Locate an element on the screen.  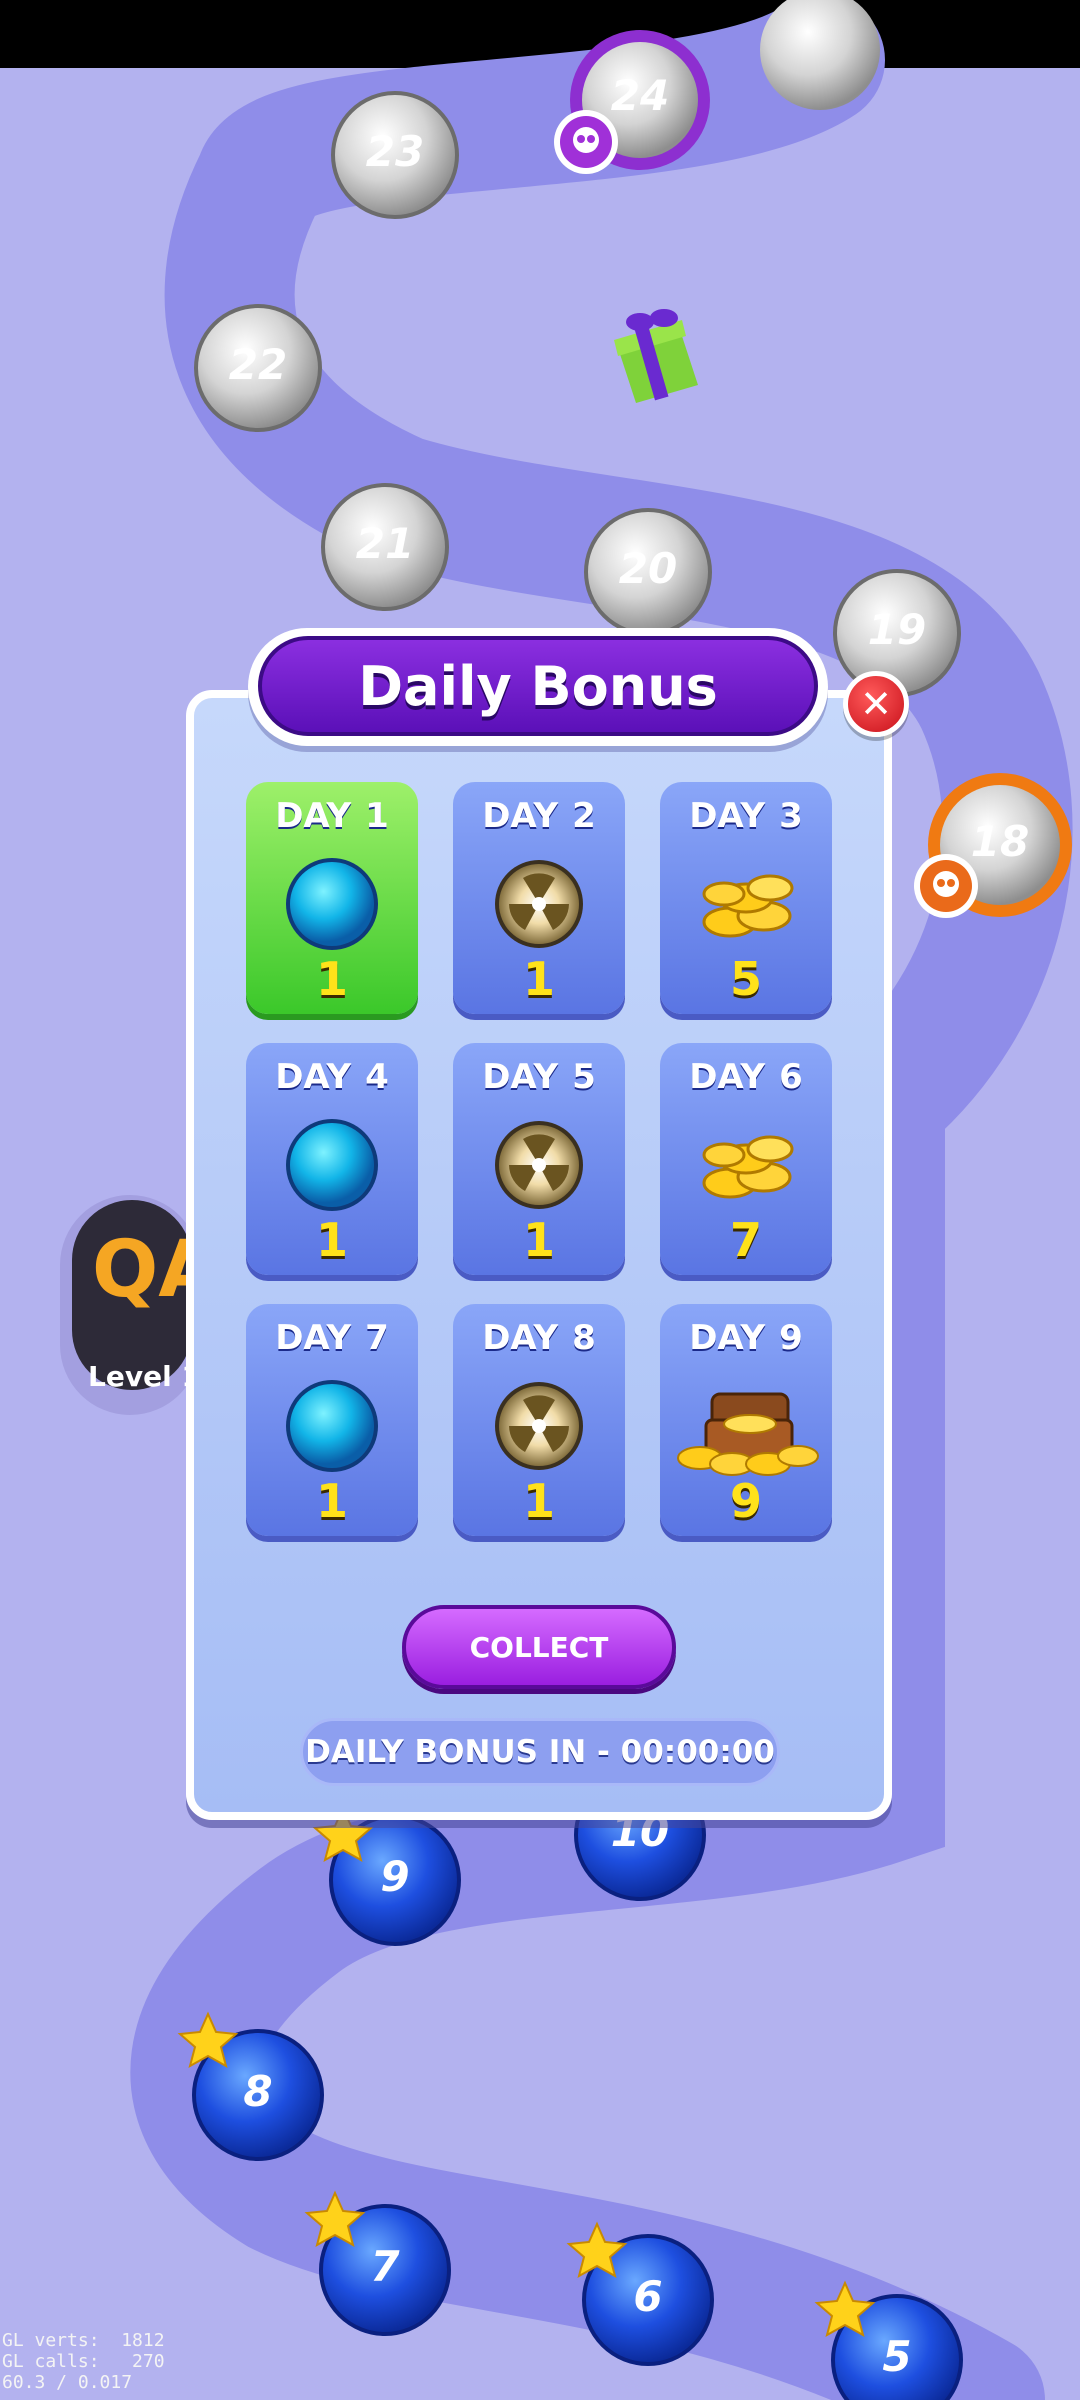
level-node-23: 23 is located at coordinates (395, 155).